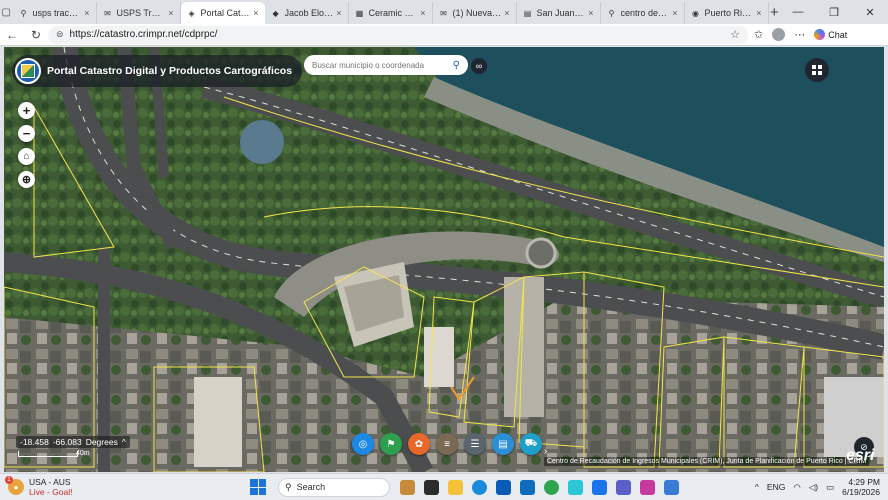 The width and height of the screenshot is (888, 500). I want to click on news-widget: ● 1 USA - AUS Live - Goal!, so click(81, 486).